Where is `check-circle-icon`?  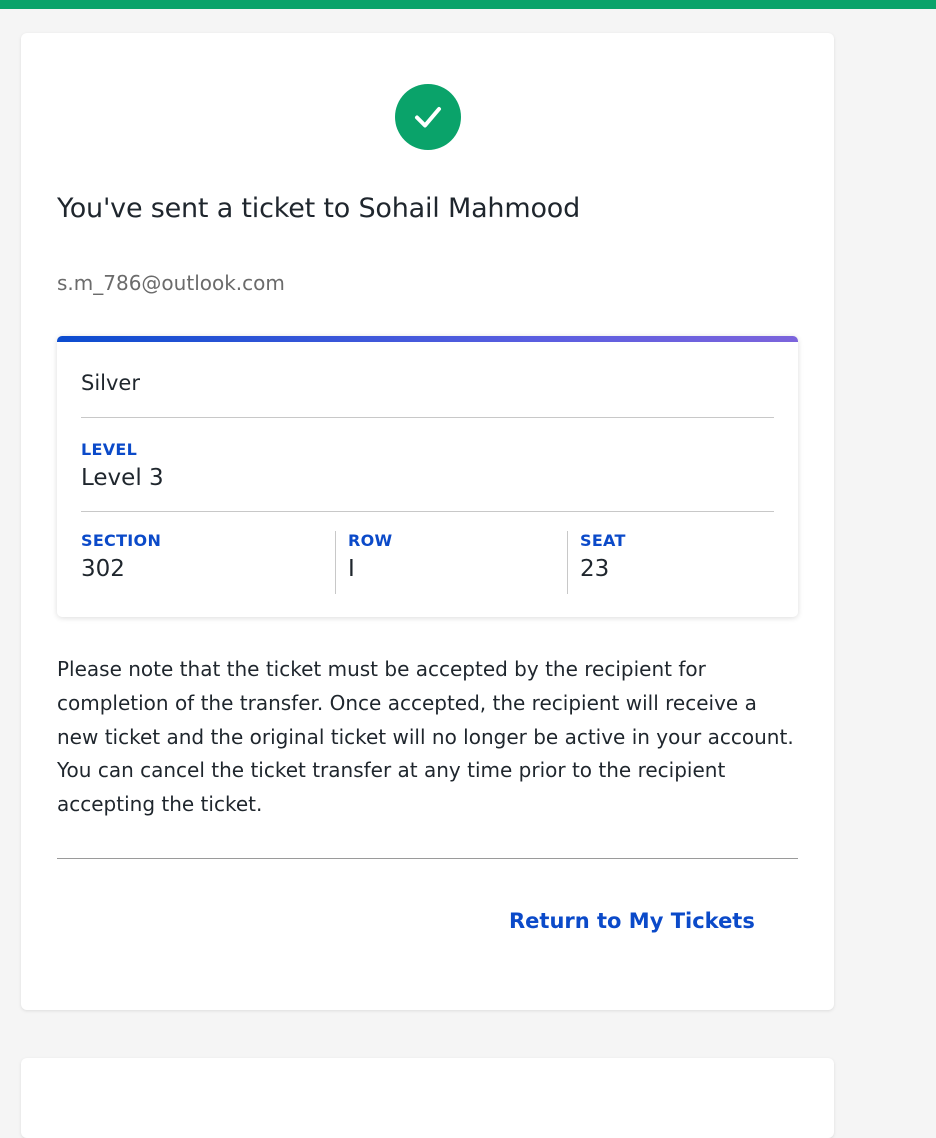 check-circle-icon is located at coordinates (428, 117).